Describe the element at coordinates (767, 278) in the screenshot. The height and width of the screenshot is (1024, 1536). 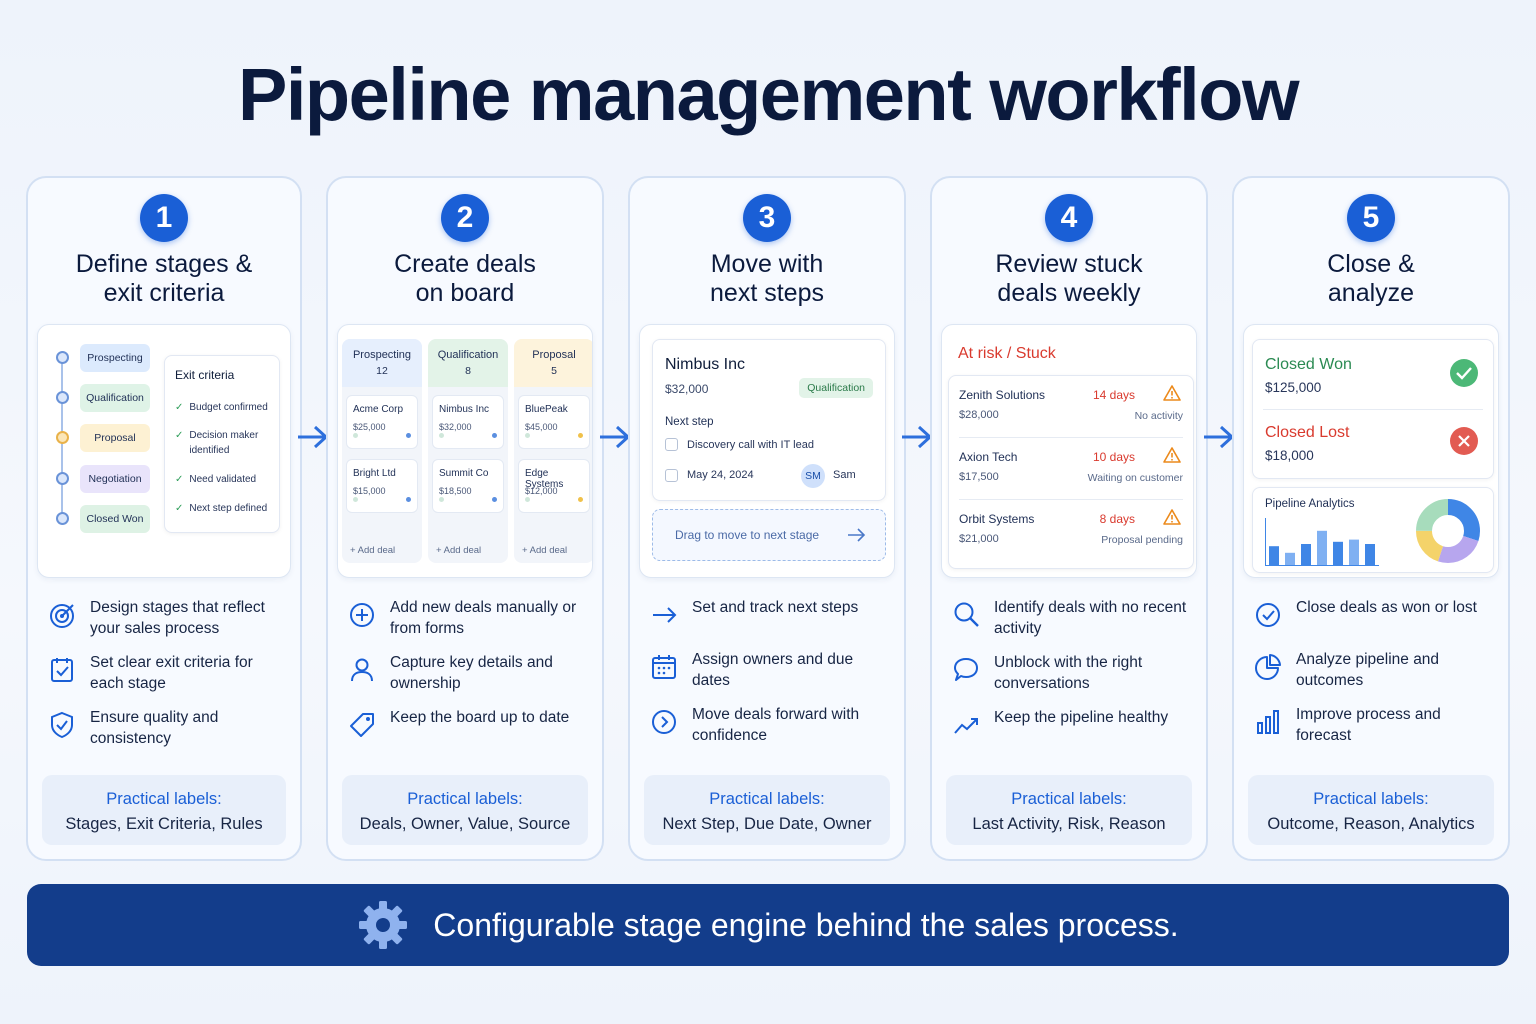
I see `step-title-3: Move with next steps` at that location.